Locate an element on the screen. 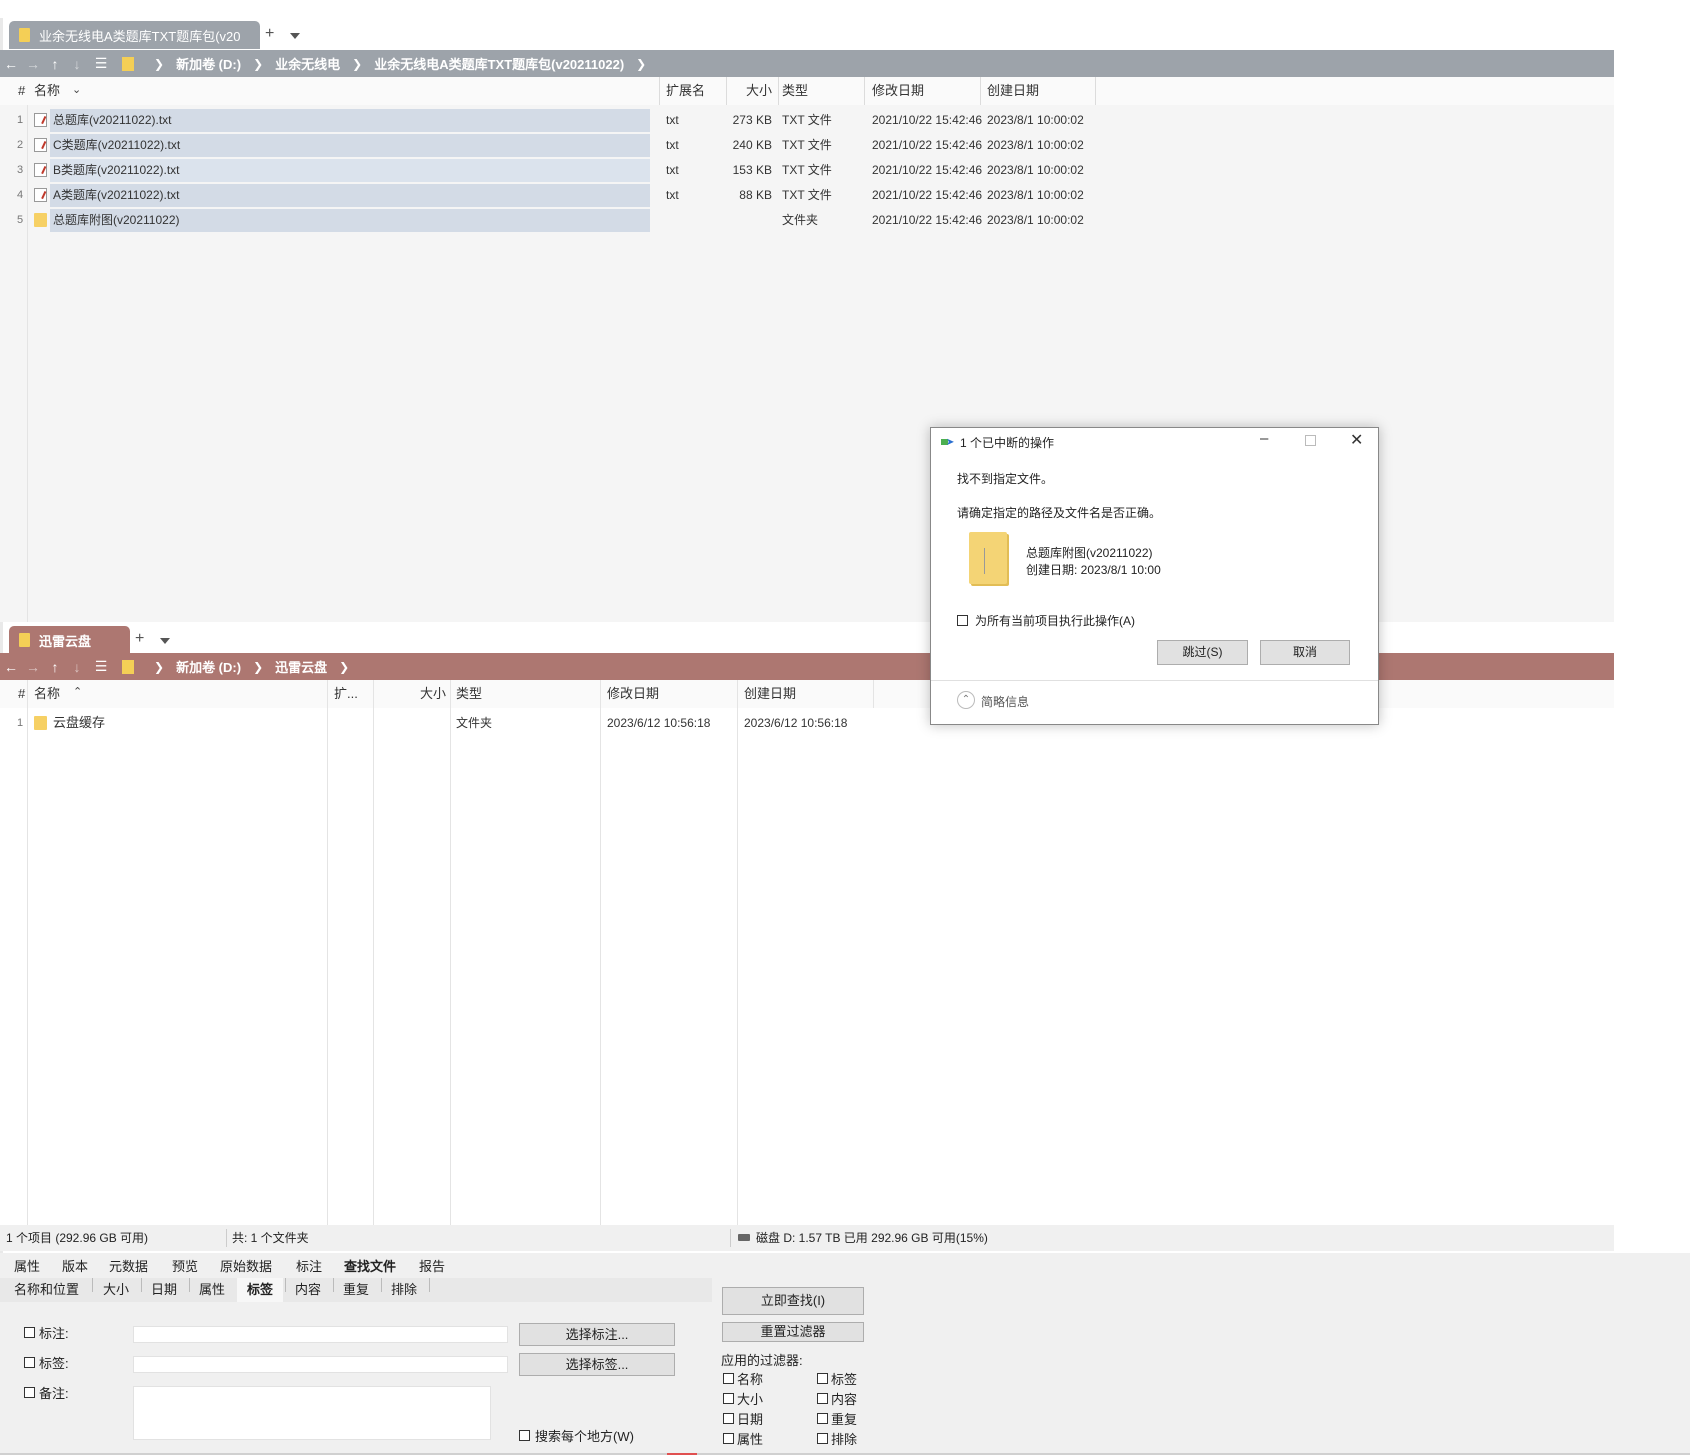 Image resolution: width=1690 pixels, height=1455 pixels. file-name: 总题库附图(v20211022) is located at coordinates (116, 220).